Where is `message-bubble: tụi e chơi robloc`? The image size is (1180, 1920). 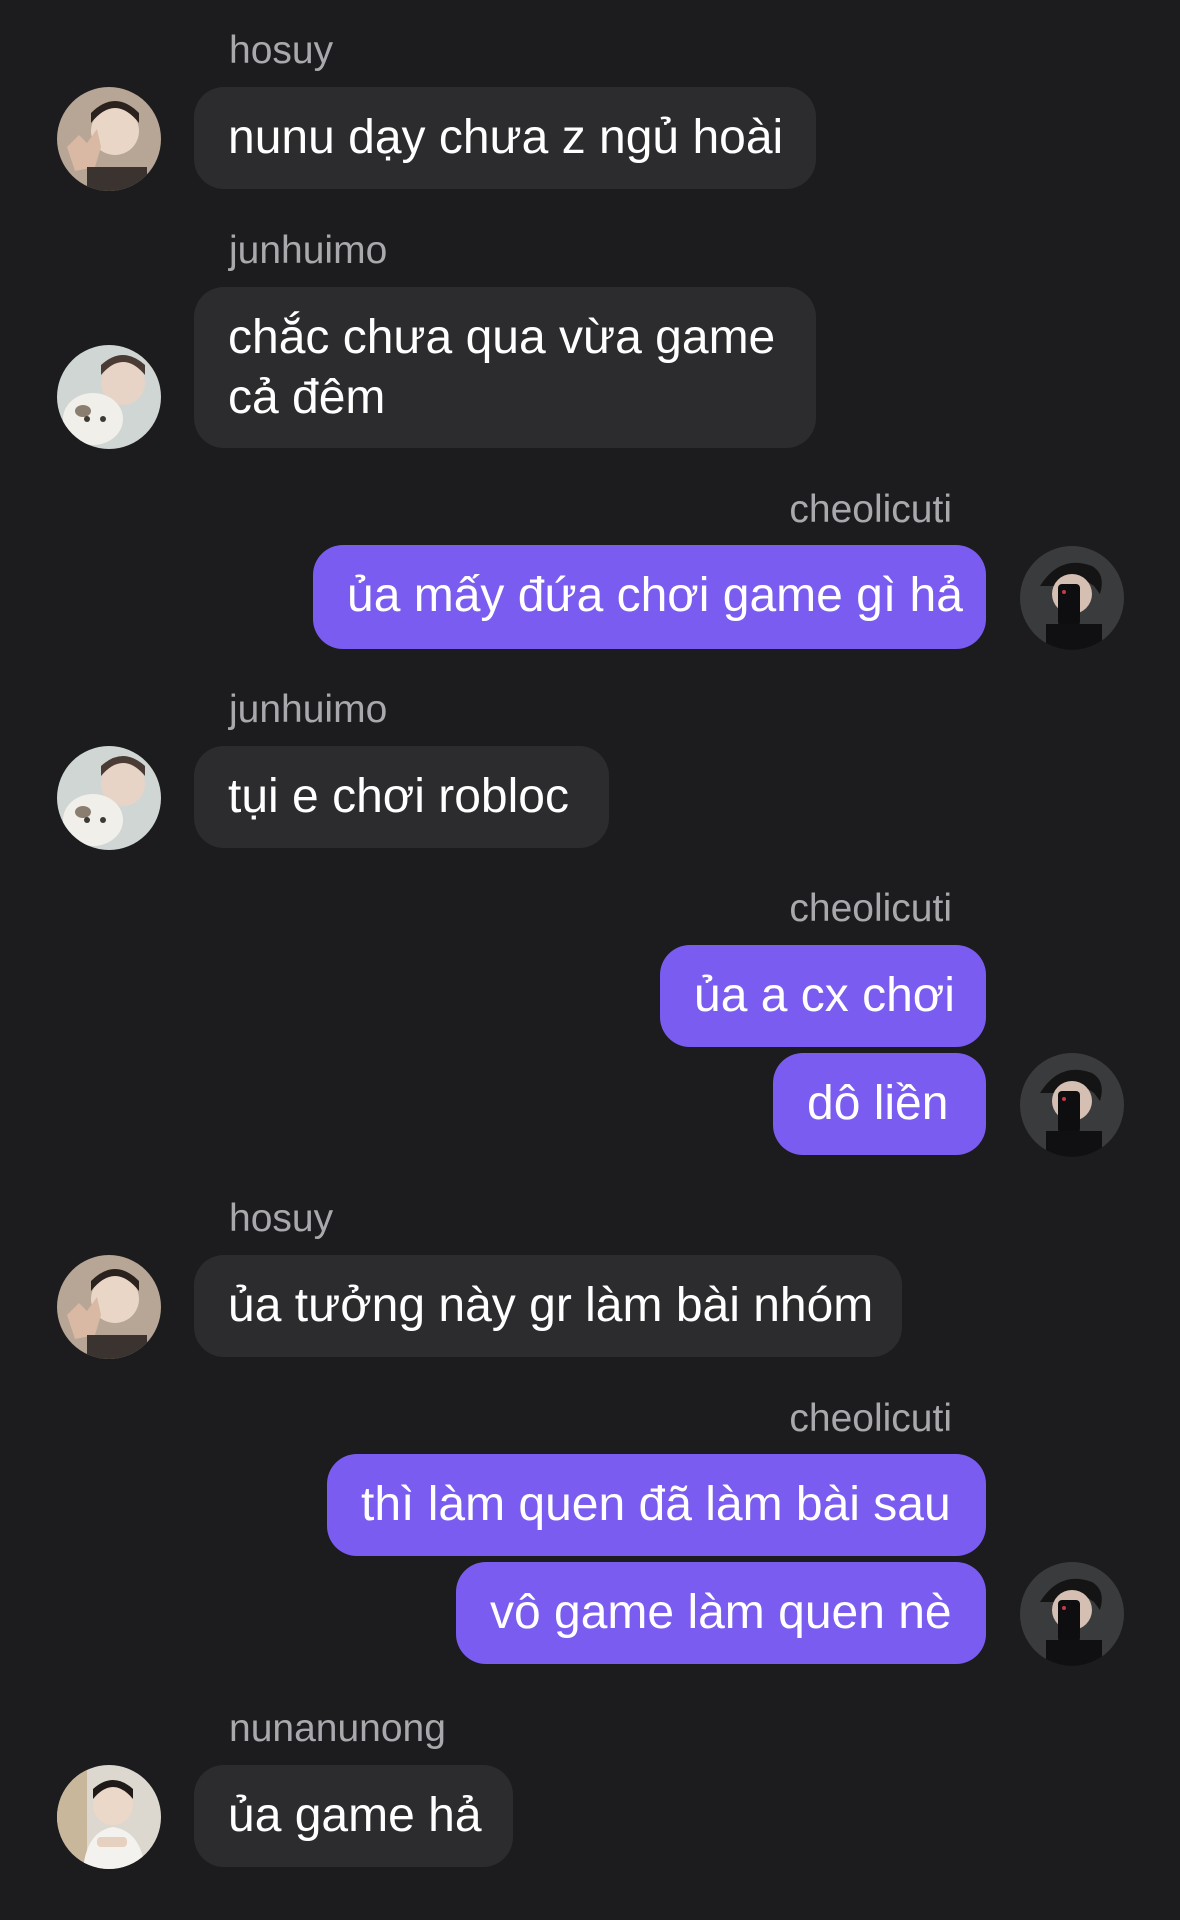 message-bubble: tụi e chơi robloc is located at coordinates (401, 797).